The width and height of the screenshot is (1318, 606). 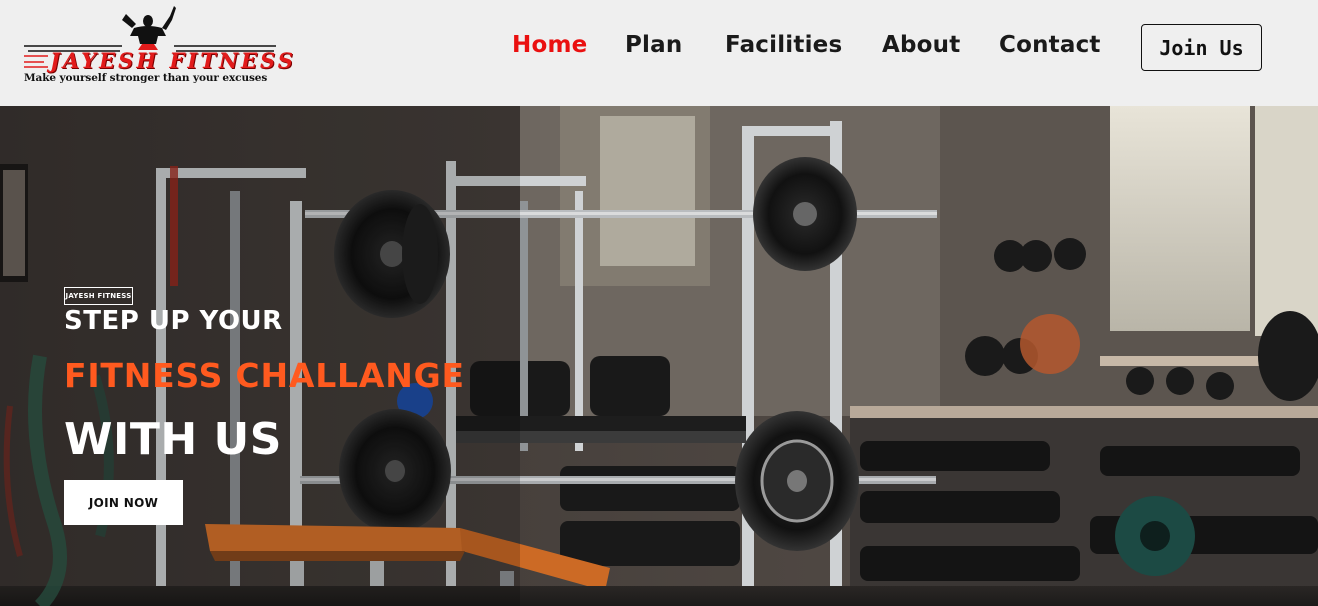 What do you see at coordinates (146, 78) in the screenshot?
I see `brand-tagline: Make yourself stronger than your excuses` at bounding box center [146, 78].